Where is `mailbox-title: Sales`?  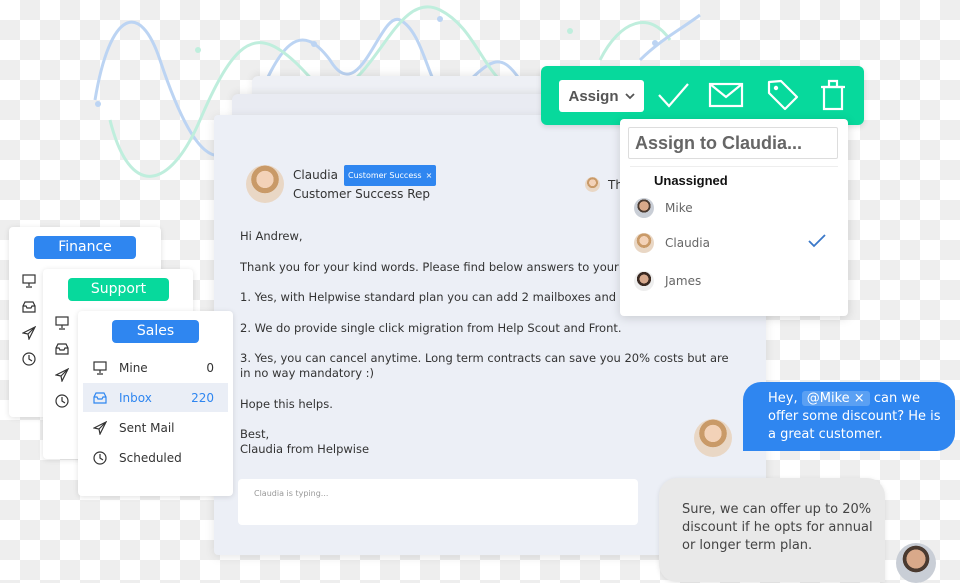 mailbox-title: Sales is located at coordinates (155, 331).